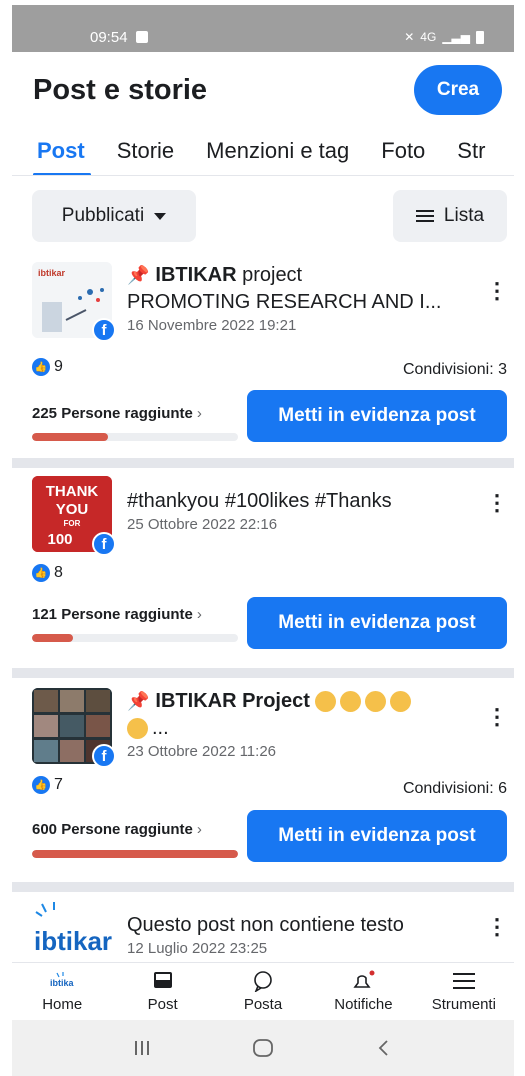 Image resolution: width=525 pixels, height=1076 pixels. What do you see at coordinates (277, 151) in the screenshot?
I see `tab-mentions-tags: Menzioni e tag` at bounding box center [277, 151].